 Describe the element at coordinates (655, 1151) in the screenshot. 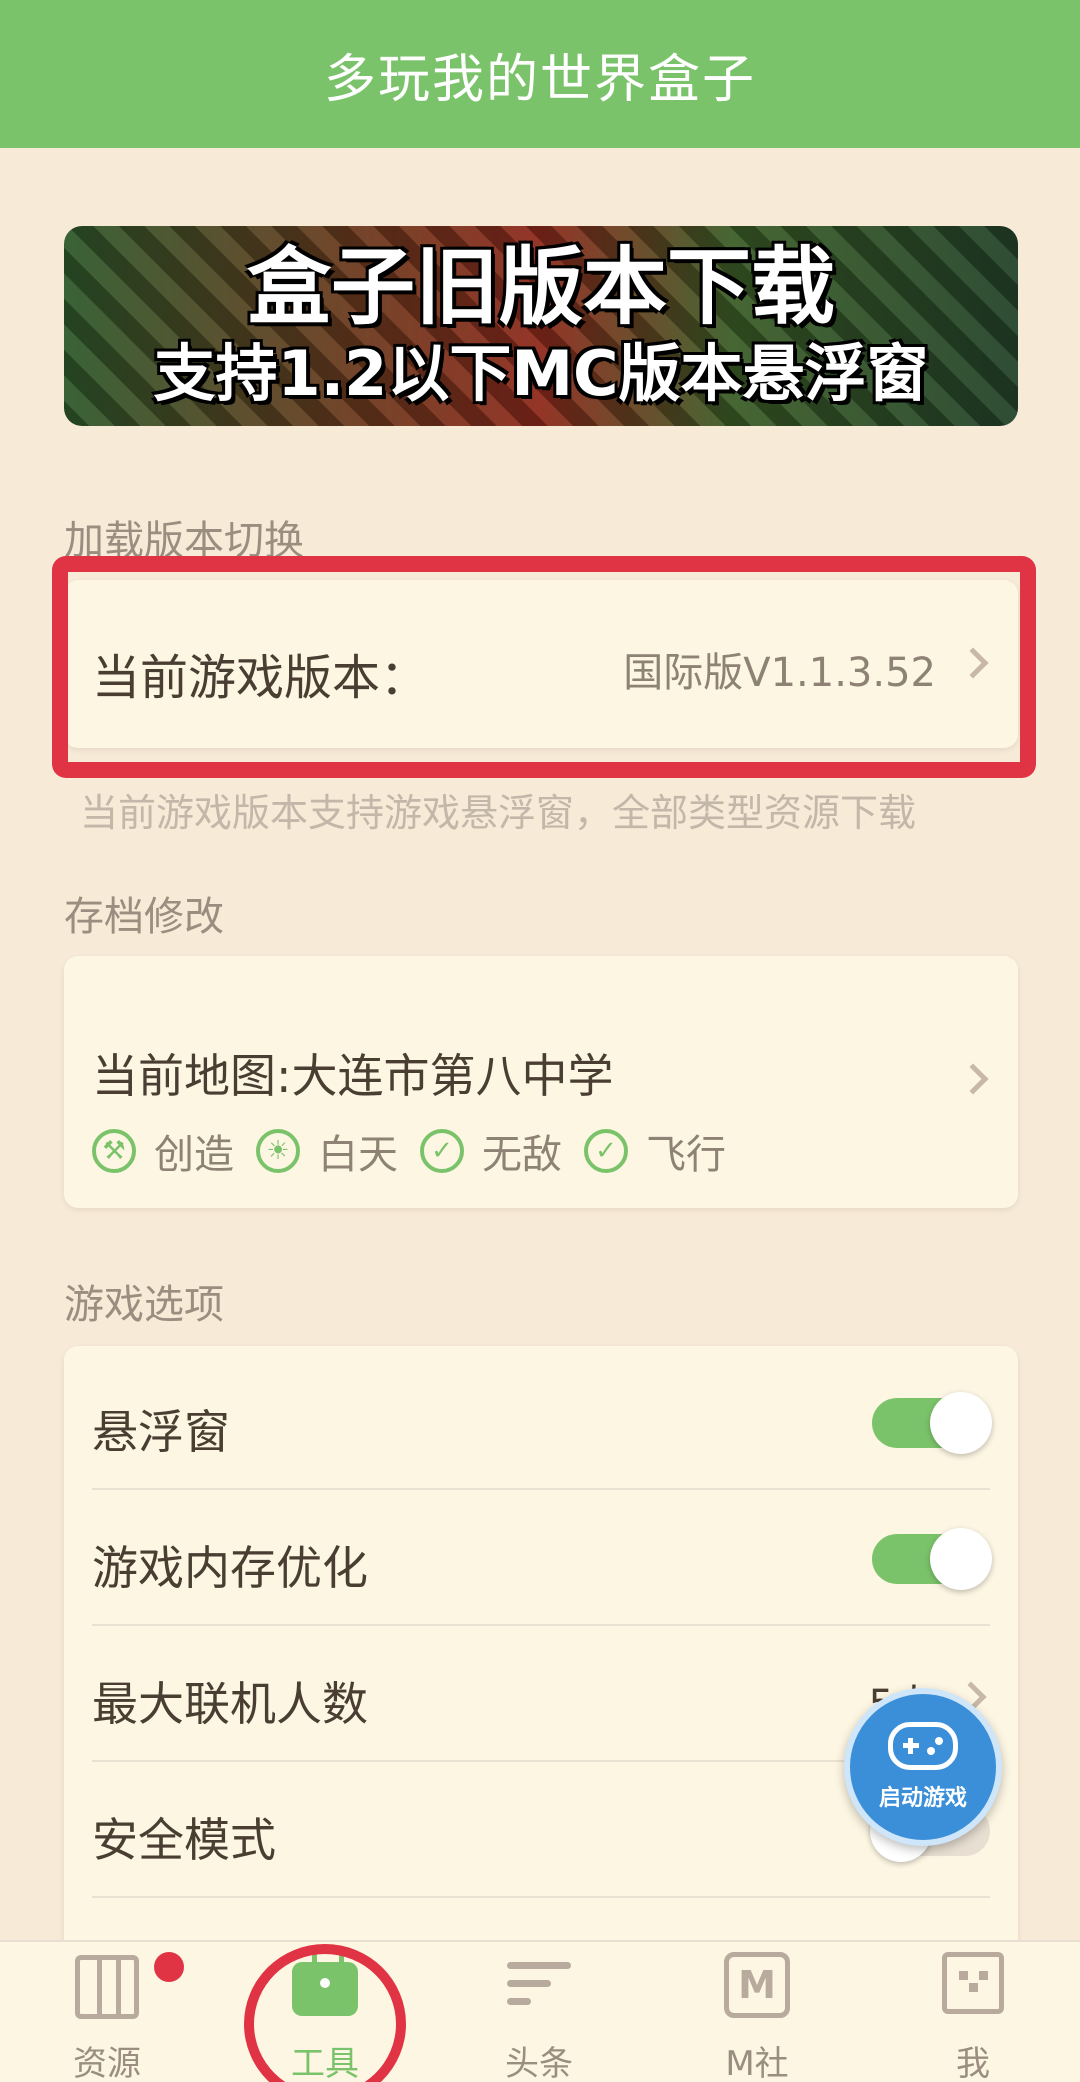

I see `tag-fly: ✓ 飞行` at that location.